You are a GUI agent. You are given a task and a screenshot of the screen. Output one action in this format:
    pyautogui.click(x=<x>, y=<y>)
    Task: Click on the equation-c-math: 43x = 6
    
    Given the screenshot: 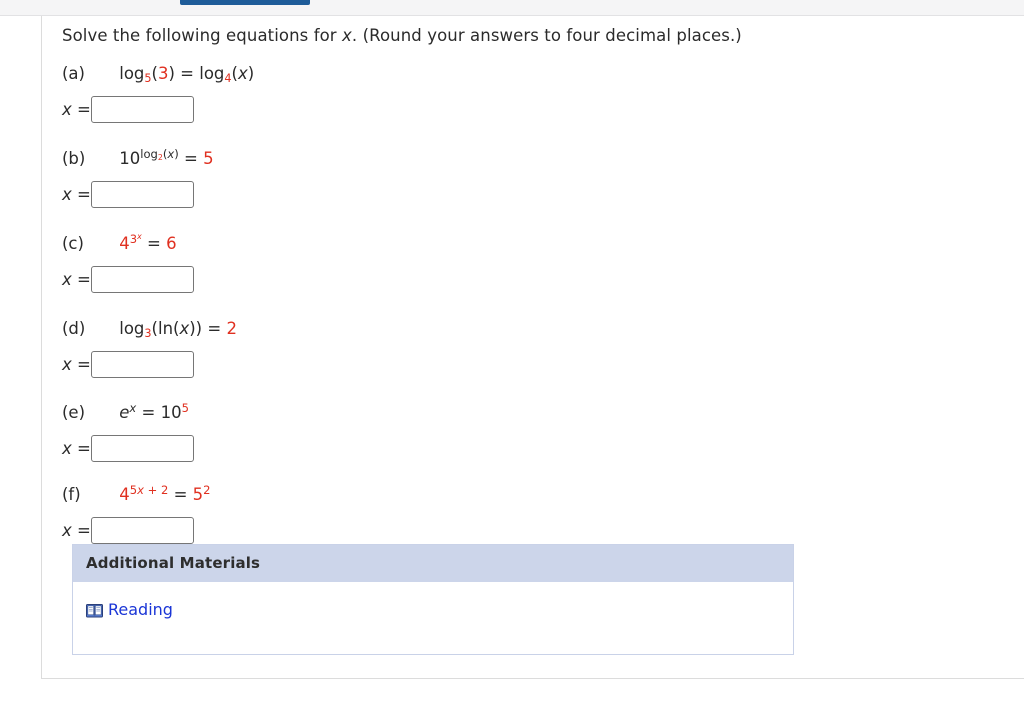 What is the action you would take?
    pyautogui.click(x=148, y=242)
    